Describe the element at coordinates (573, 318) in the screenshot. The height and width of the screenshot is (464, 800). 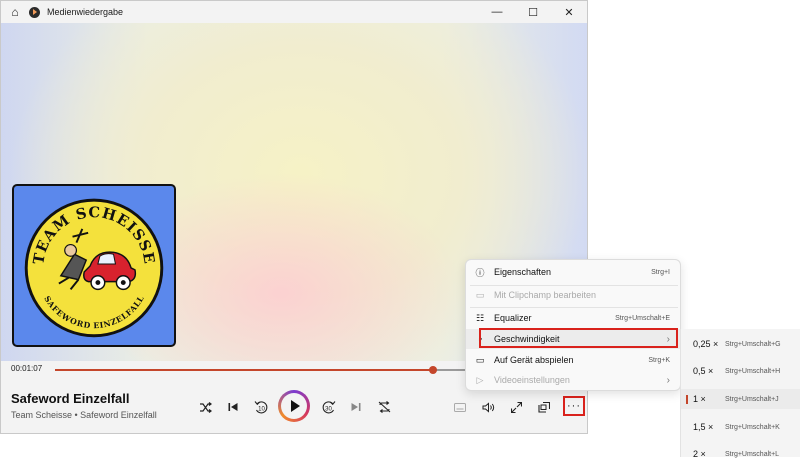
I see `menu-item-equalizer: ☷ Equalizer Strg+Umschalt+E` at that location.